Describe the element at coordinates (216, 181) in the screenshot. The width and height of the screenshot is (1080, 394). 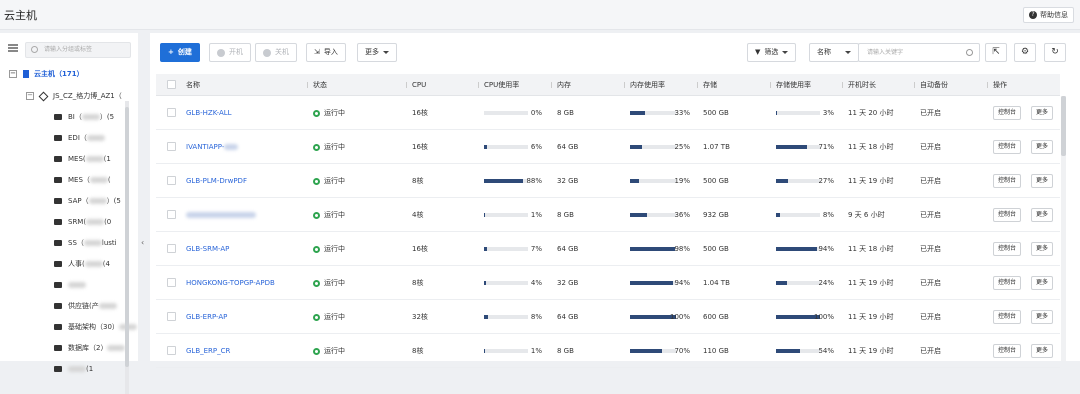
I see `instance-name-link: GLB-PLM-DrwPDF` at that location.